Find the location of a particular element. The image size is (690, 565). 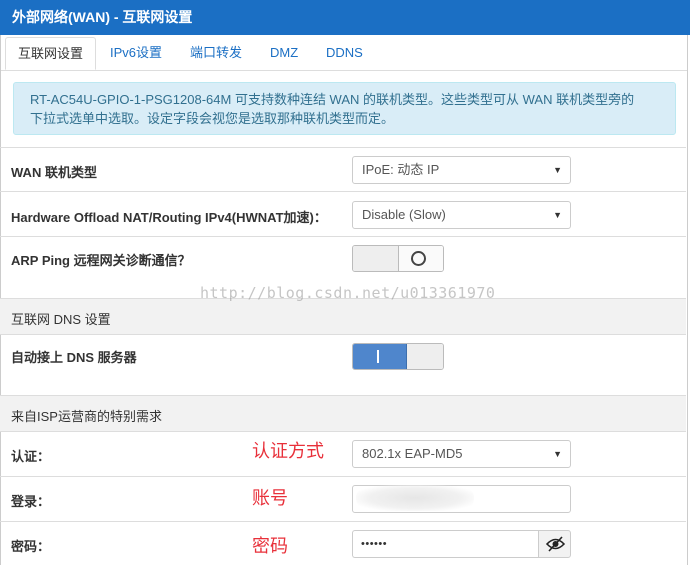

dns-section-title: 互联网 DNS 设置 is located at coordinates (61, 319).